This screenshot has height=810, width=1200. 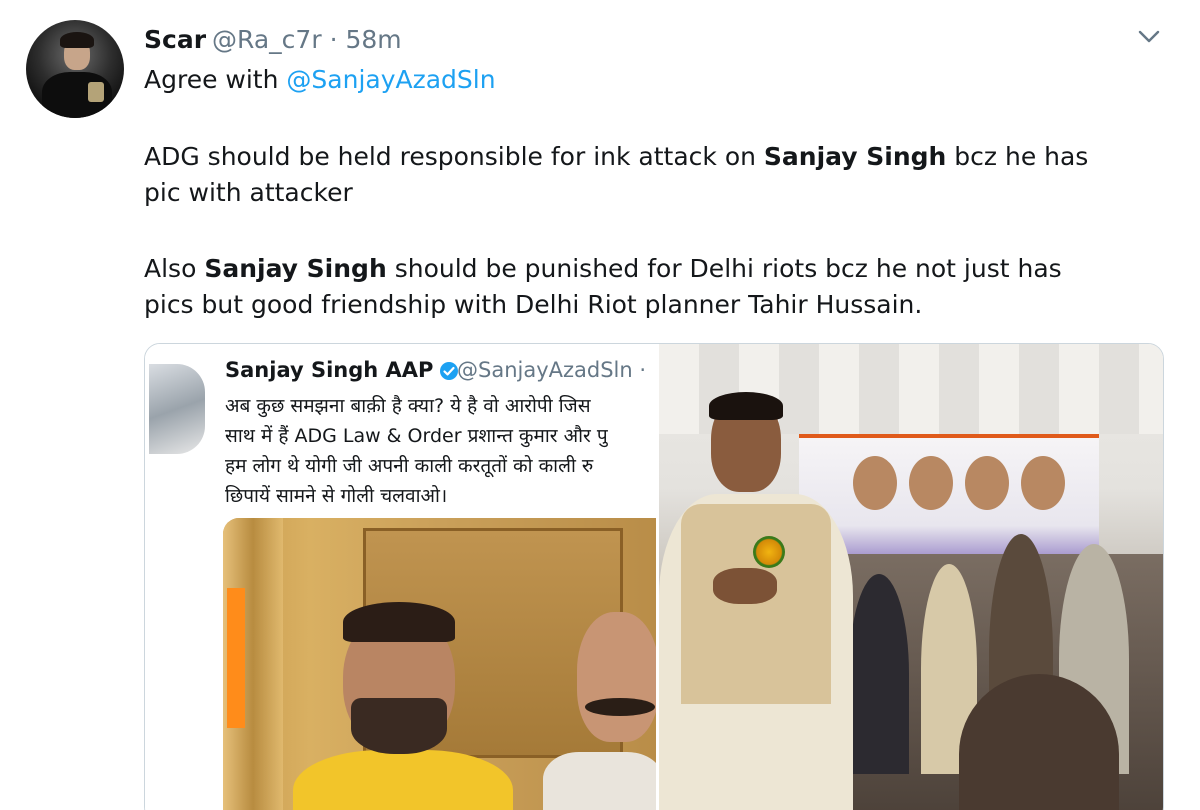 What do you see at coordinates (373, 39) in the screenshot?
I see `tweet-timestamp: 58m` at bounding box center [373, 39].